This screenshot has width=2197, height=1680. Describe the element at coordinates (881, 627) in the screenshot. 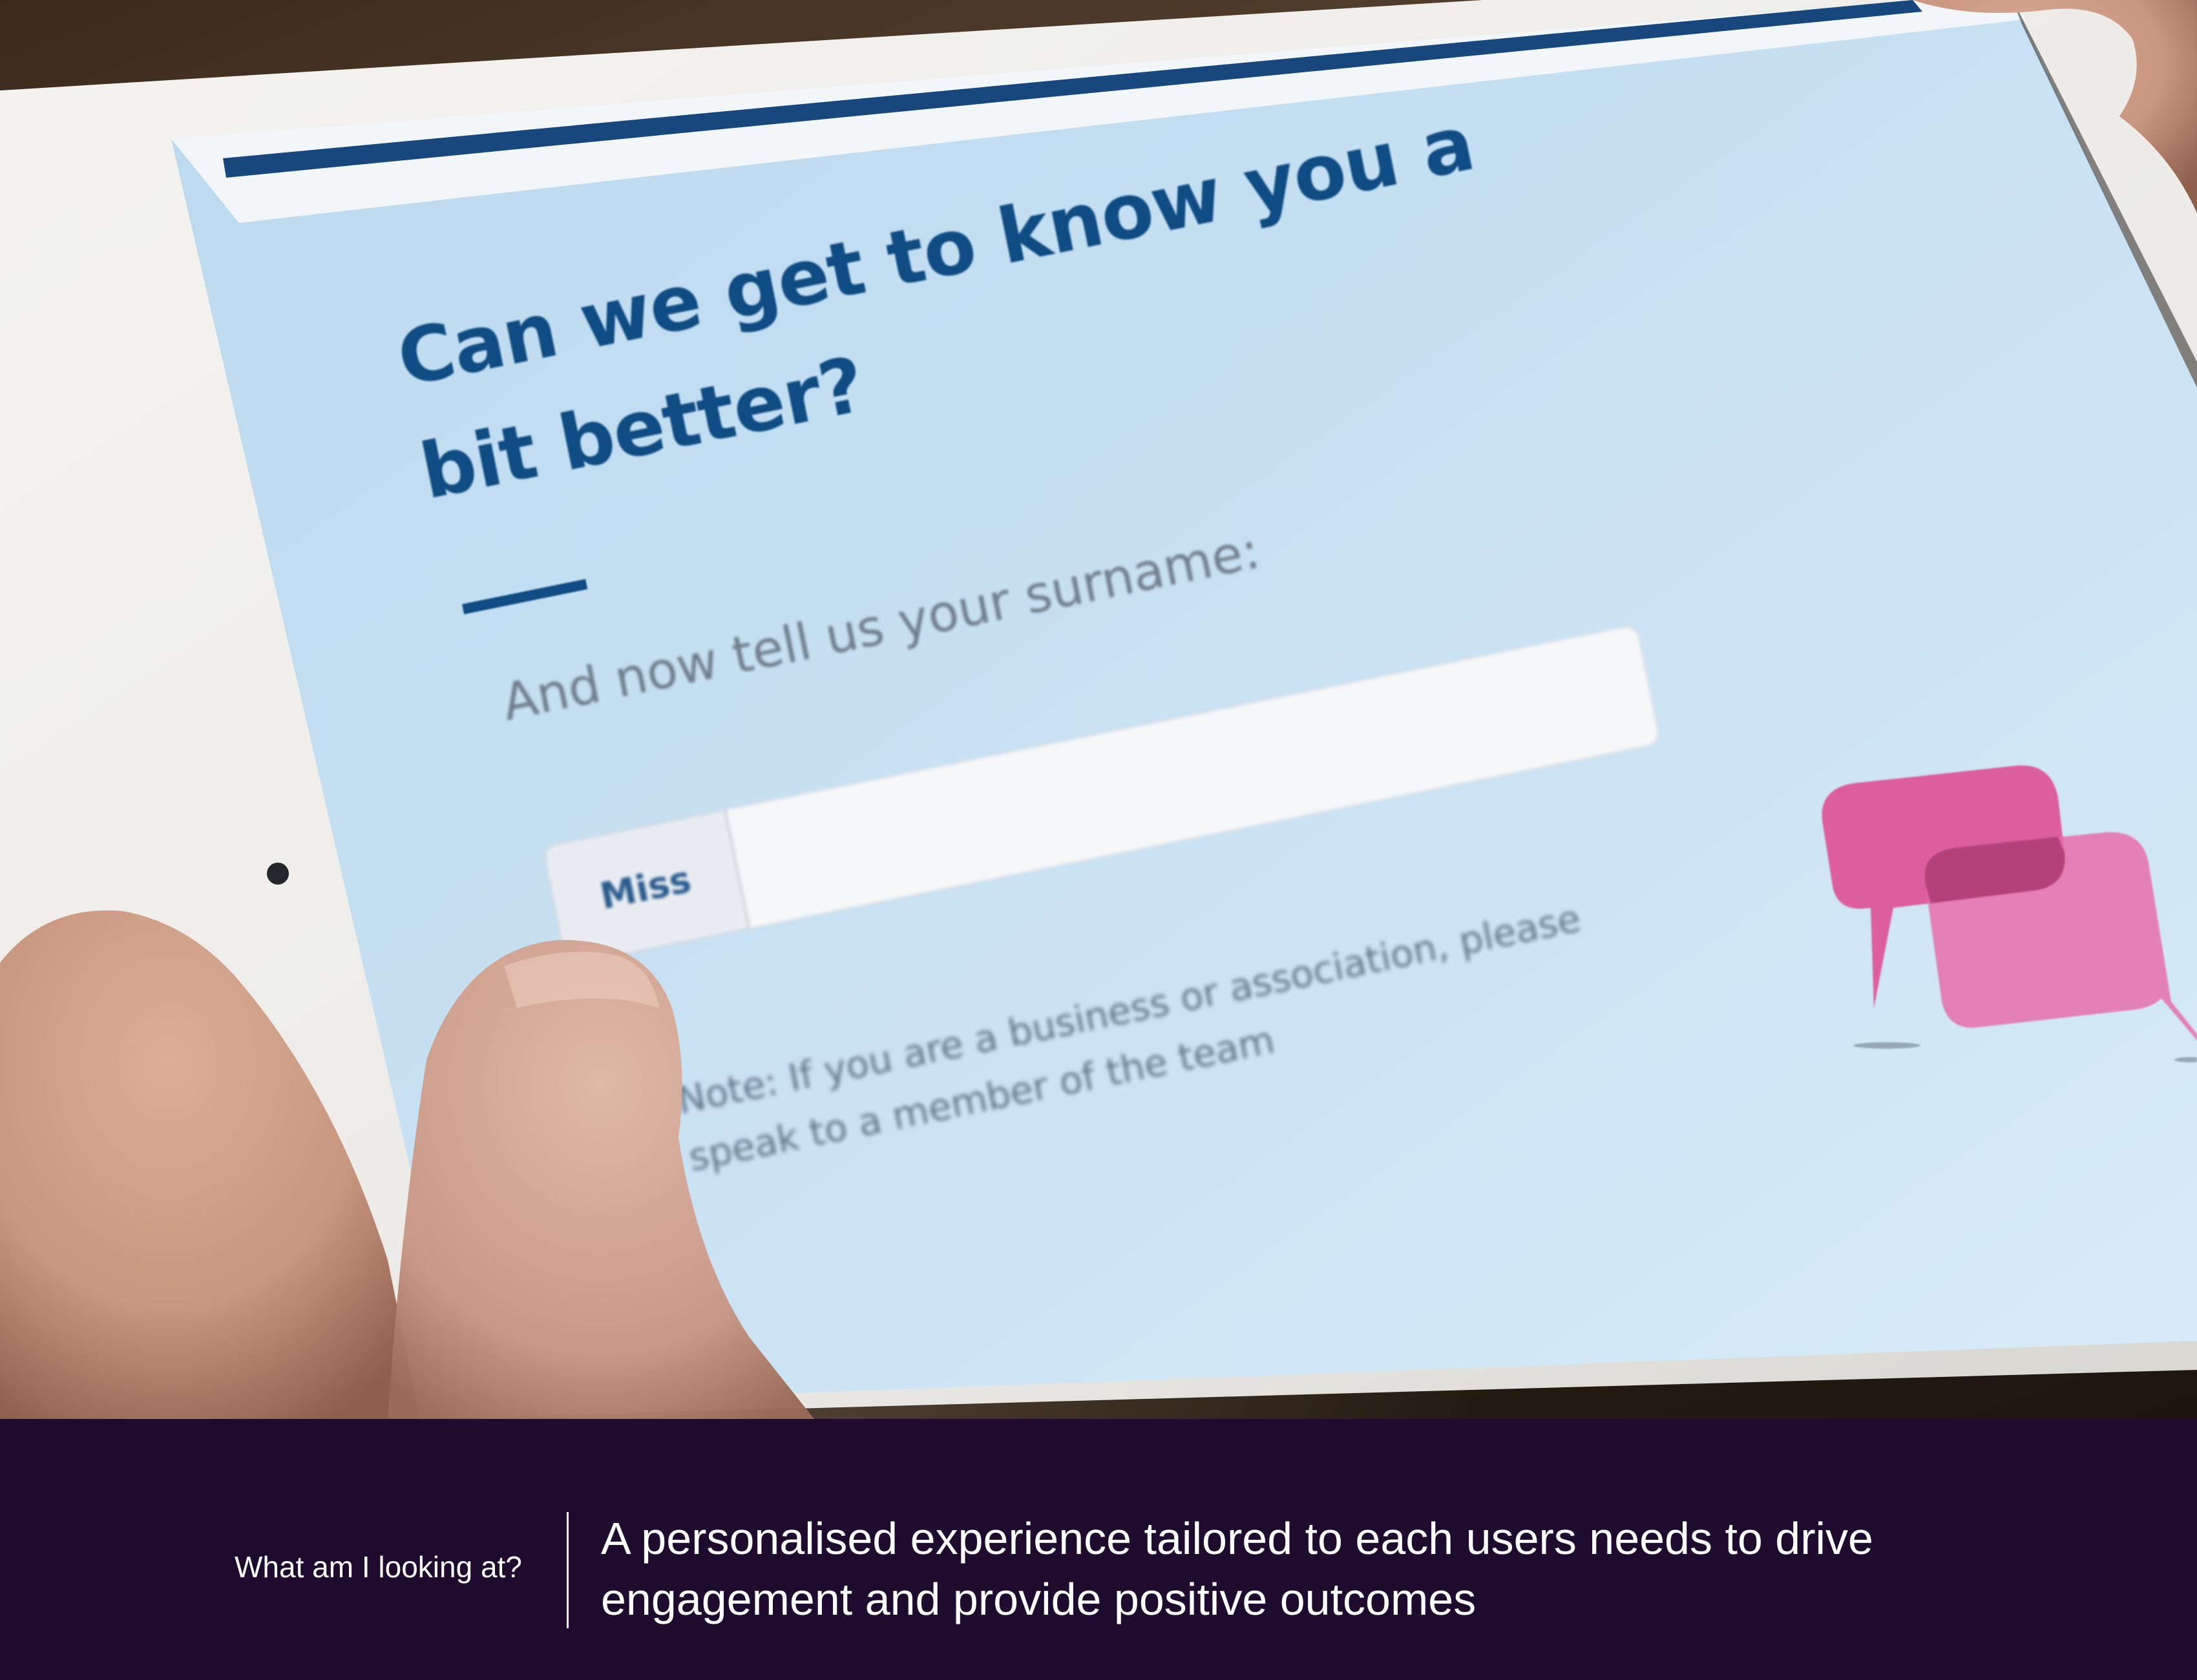

I see `surname-question: And now tell us your surname:` at that location.